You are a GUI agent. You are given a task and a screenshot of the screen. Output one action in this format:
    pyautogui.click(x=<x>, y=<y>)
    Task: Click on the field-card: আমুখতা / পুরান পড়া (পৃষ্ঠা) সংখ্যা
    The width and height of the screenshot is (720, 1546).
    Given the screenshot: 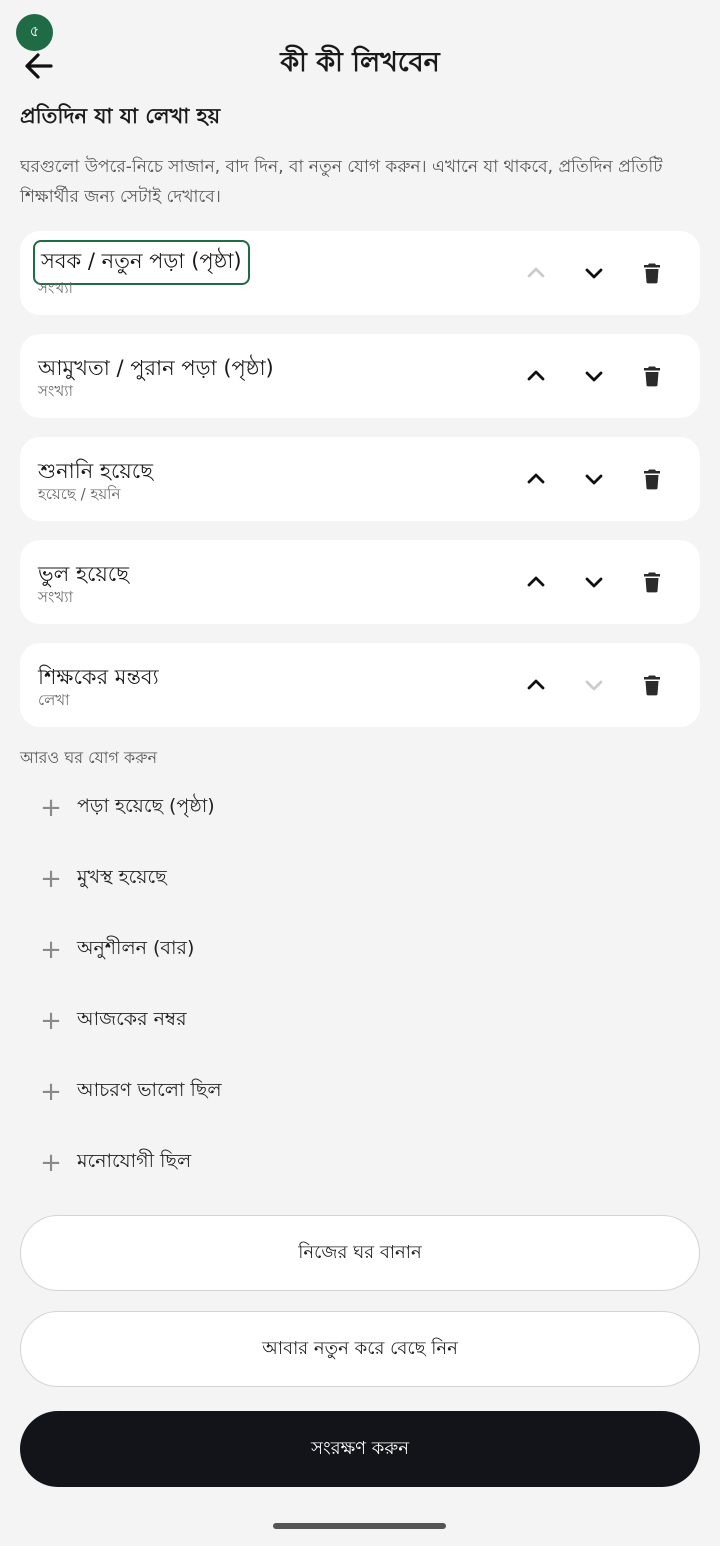 What is the action you would take?
    pyautogui.click(x=360, y=376)
    